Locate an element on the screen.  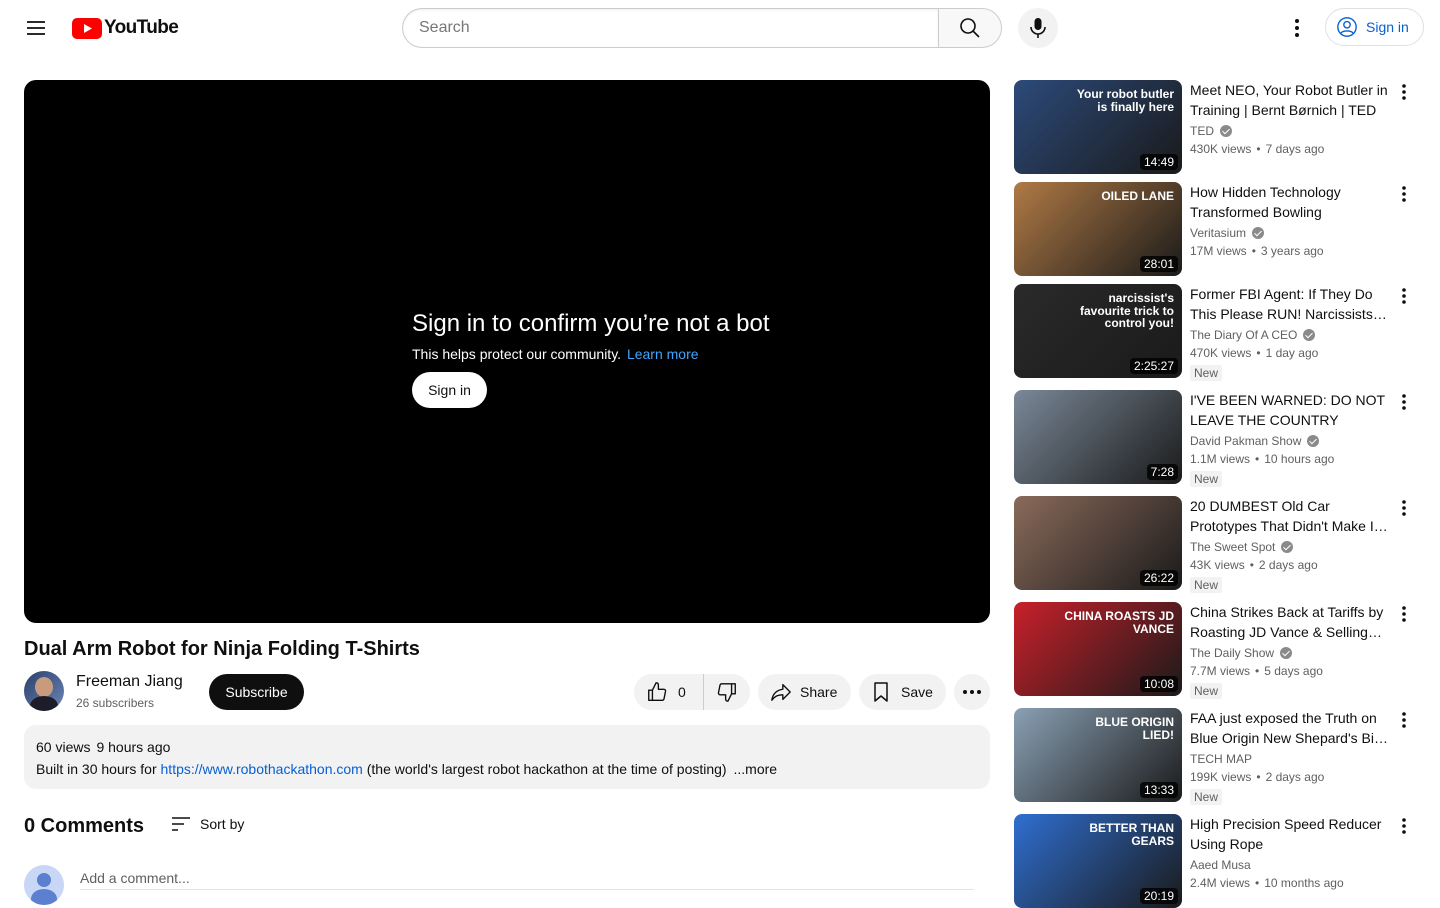
video-duration: 26:22 is located at coordinates (1158, 578).